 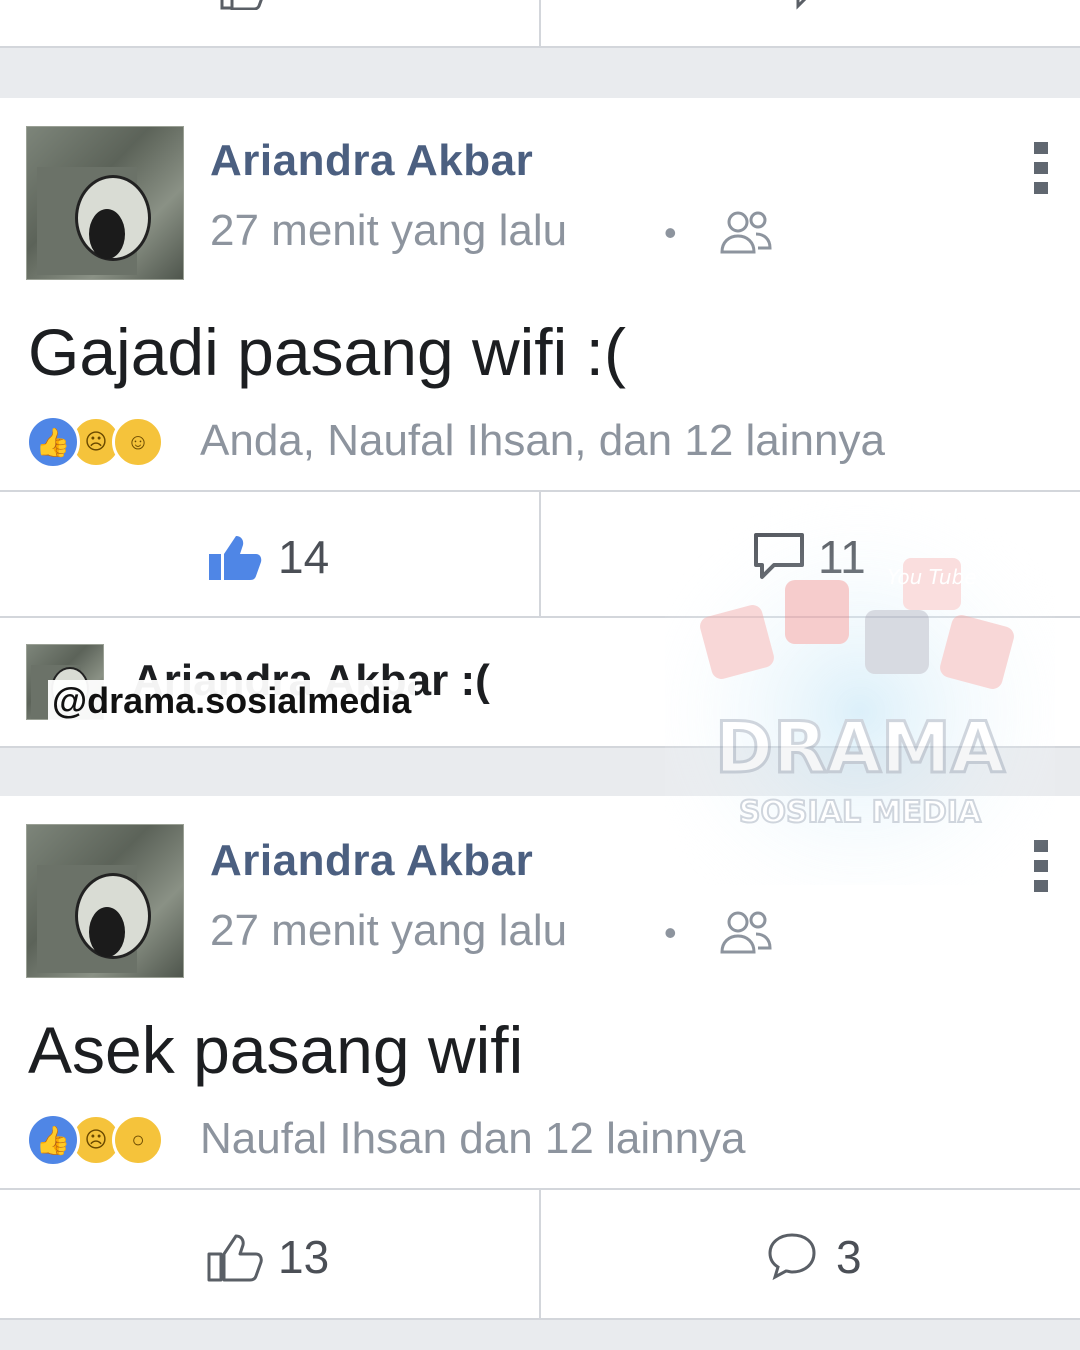 What do you see at coordinates (138, 1140) in the screenshot?
I see `wow-reaction-icon: ○` at bounding box center [138, 1140].